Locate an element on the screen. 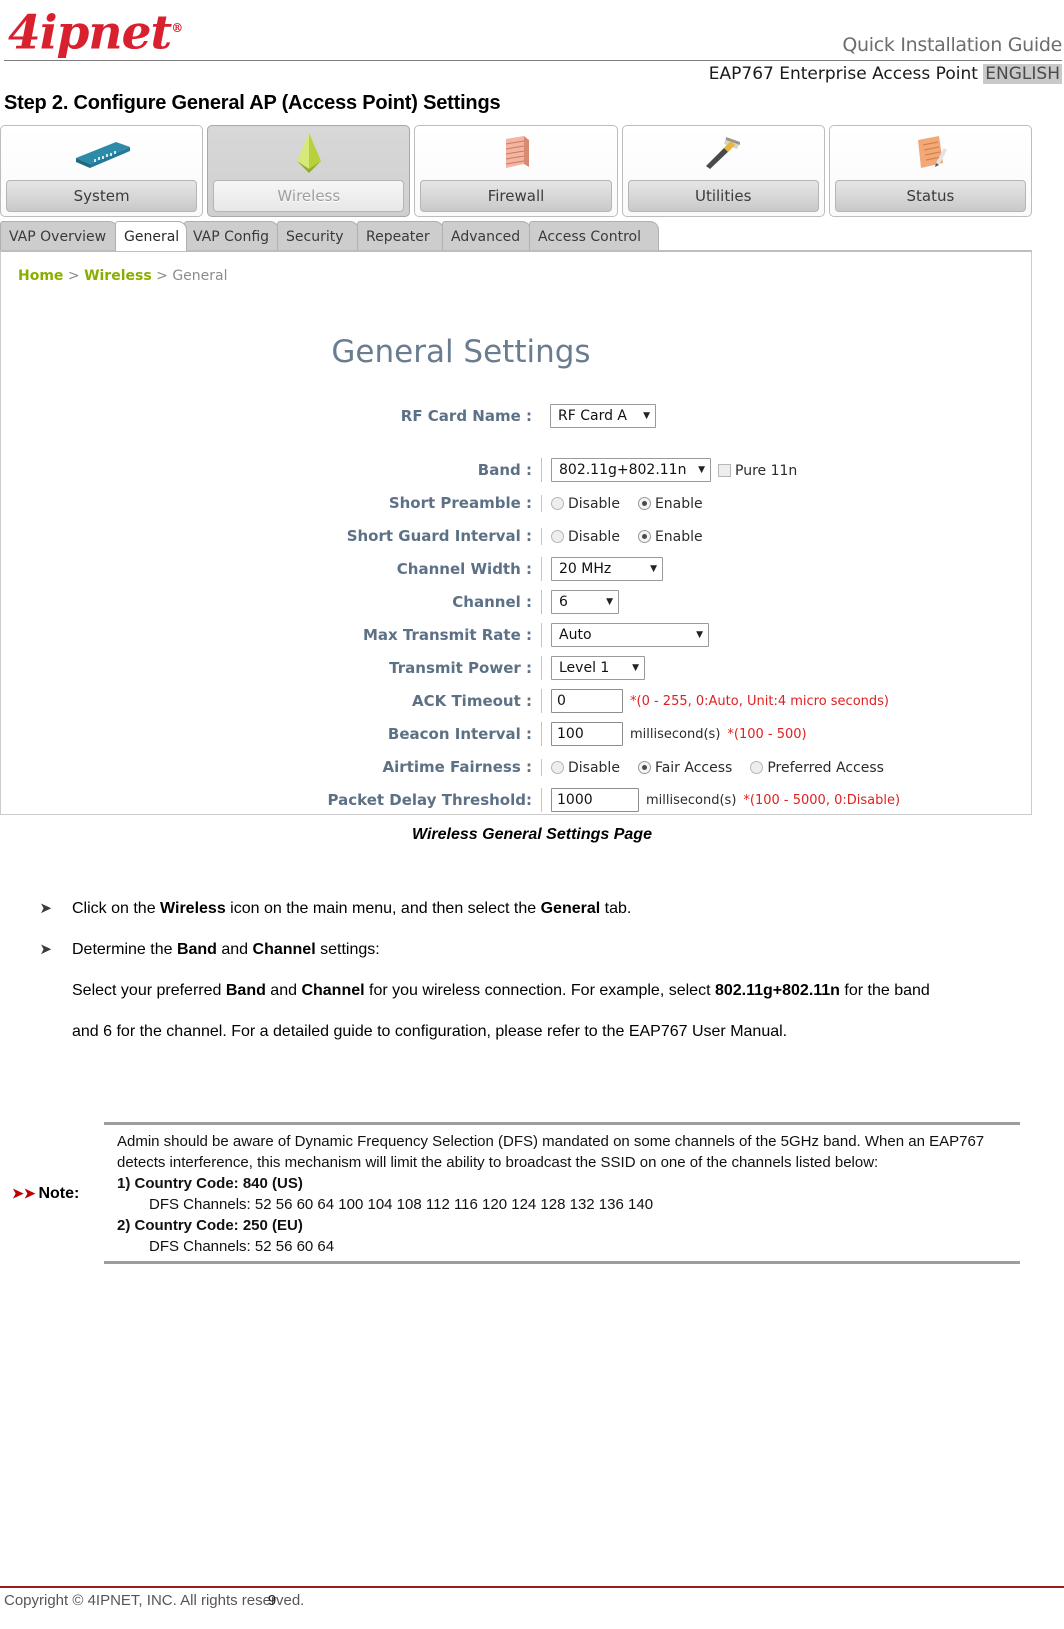  field-row-channel: Channel : 6 ▼ is located at coordinates (517, 602).